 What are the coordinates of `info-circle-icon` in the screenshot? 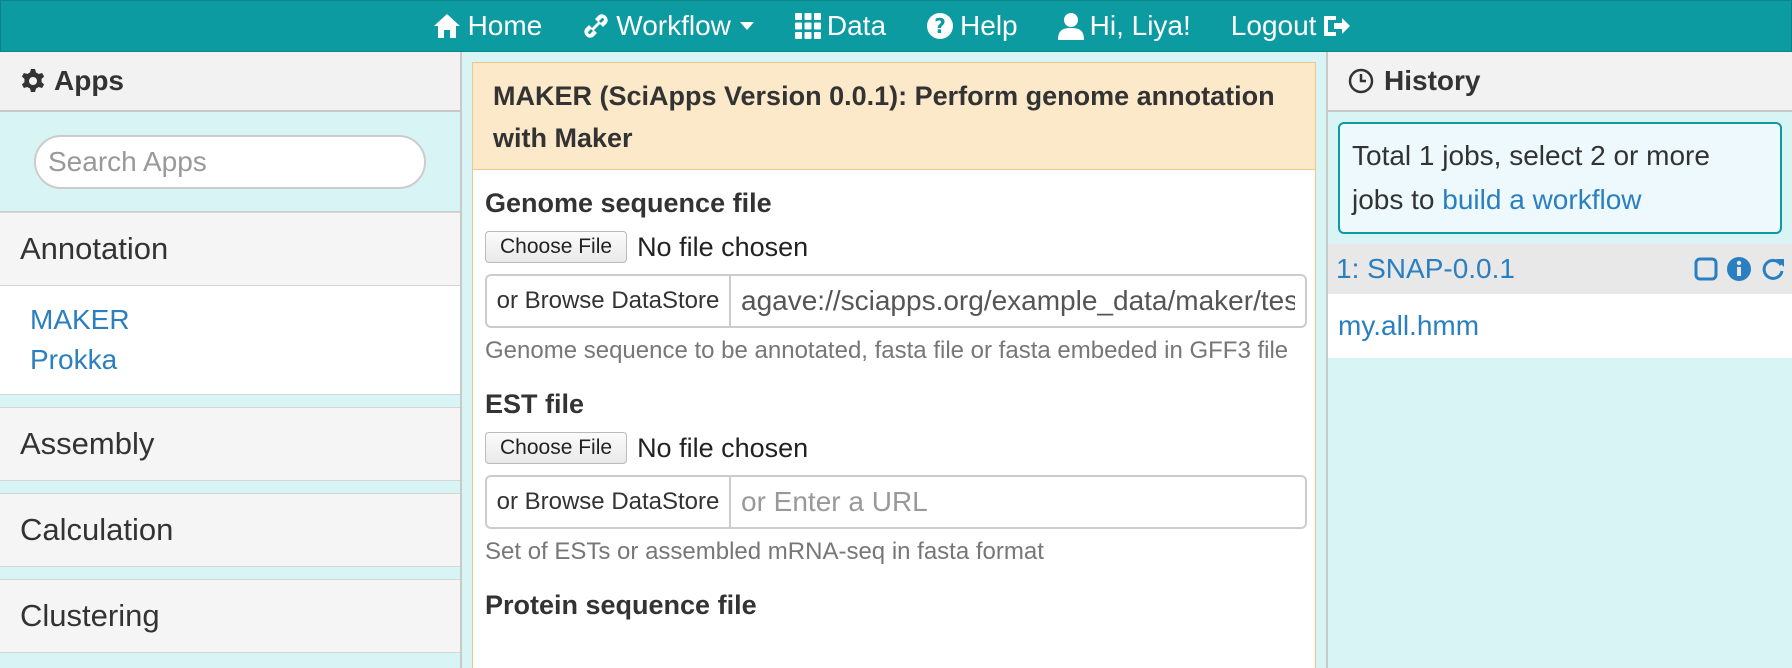 It's located at (1739, 269).